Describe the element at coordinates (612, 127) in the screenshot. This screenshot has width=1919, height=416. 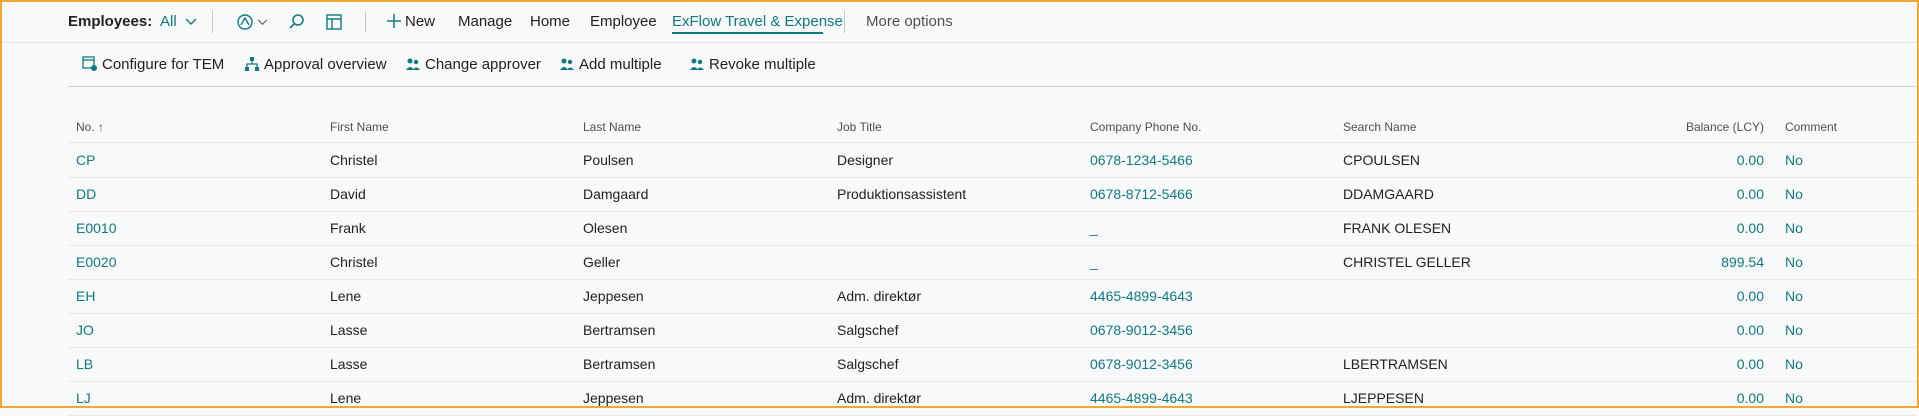
I see `column-header-last-name: Last Name` at that location.